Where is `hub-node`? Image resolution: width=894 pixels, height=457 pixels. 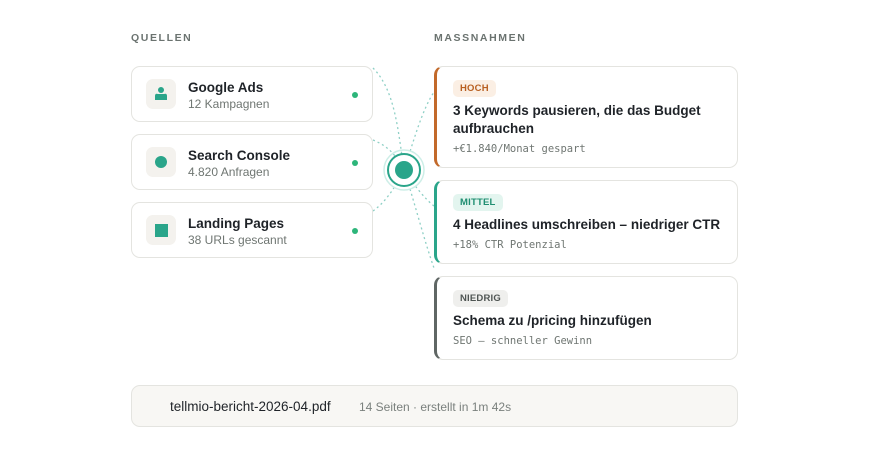 hub-node is located at coordinates (404, 170).